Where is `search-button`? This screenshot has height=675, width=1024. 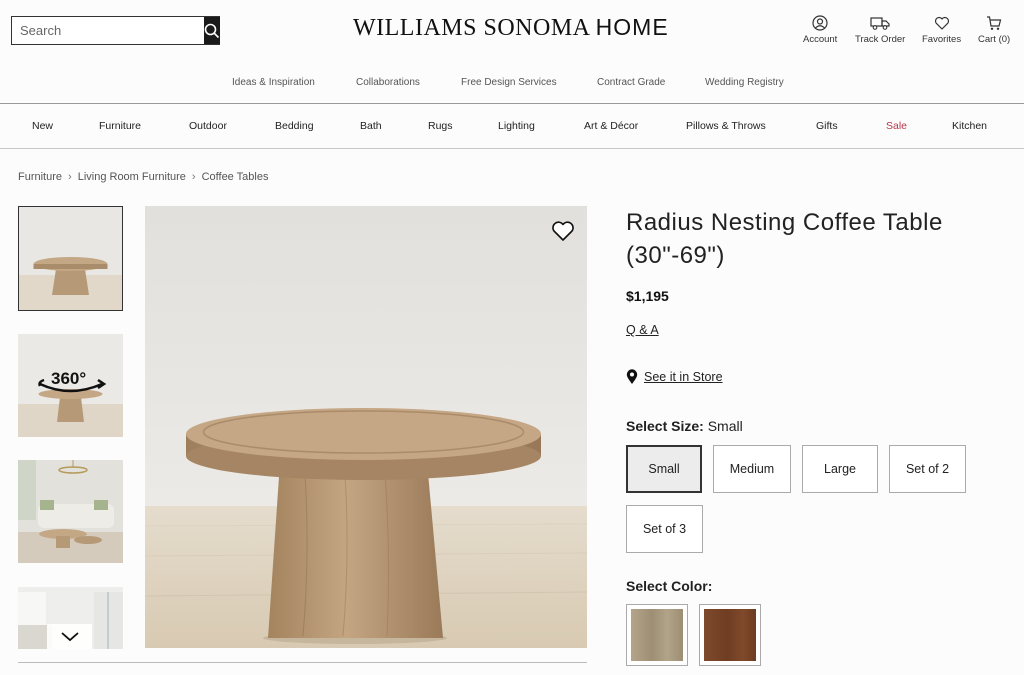
search-button is located at coordinates (212, 30).